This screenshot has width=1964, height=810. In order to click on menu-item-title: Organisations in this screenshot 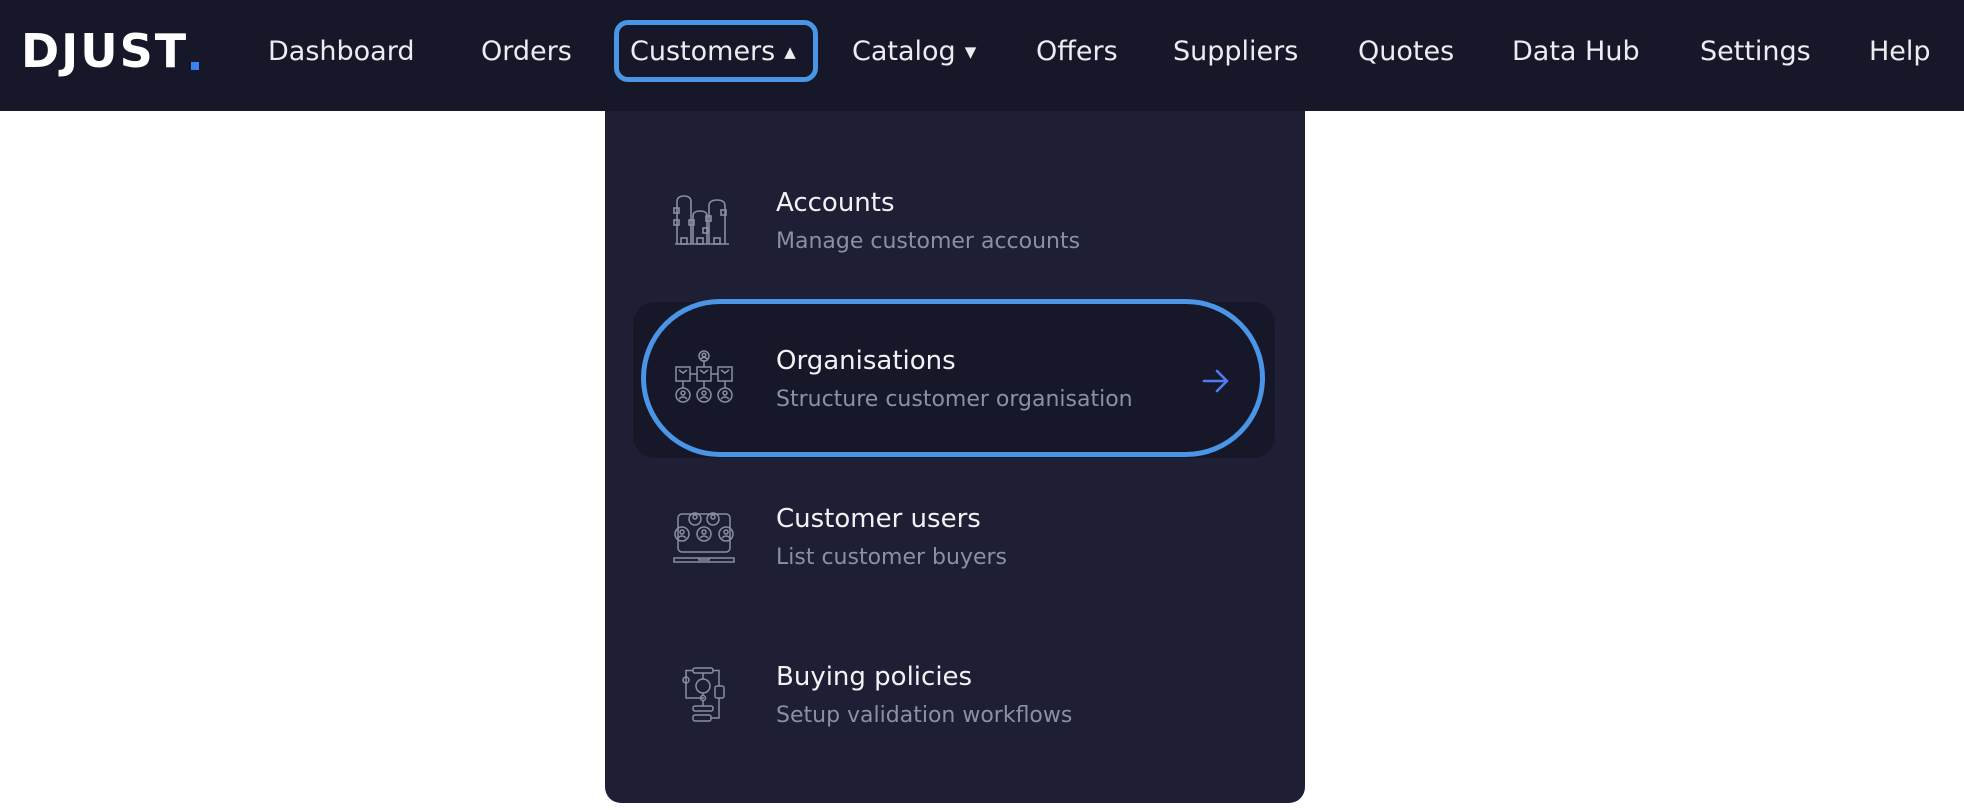, I will do `click(866, 361)`.